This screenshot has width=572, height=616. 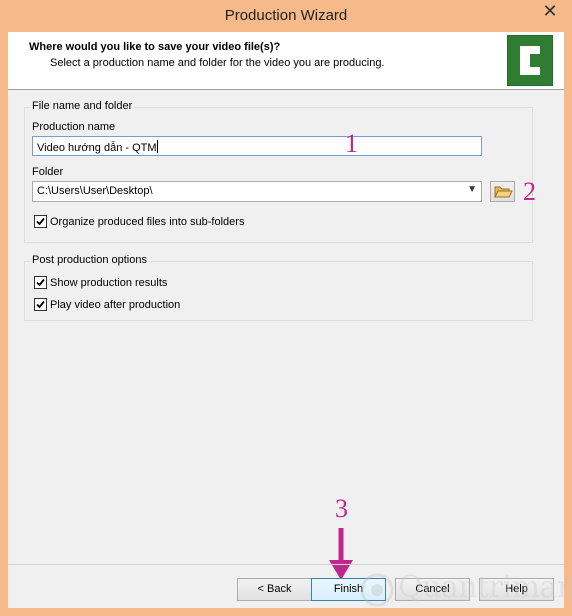 What do you see at coordinates (341, 554) in the screenshot?
I see `annotation-arrow-icon` at bounding box center [341, 554].